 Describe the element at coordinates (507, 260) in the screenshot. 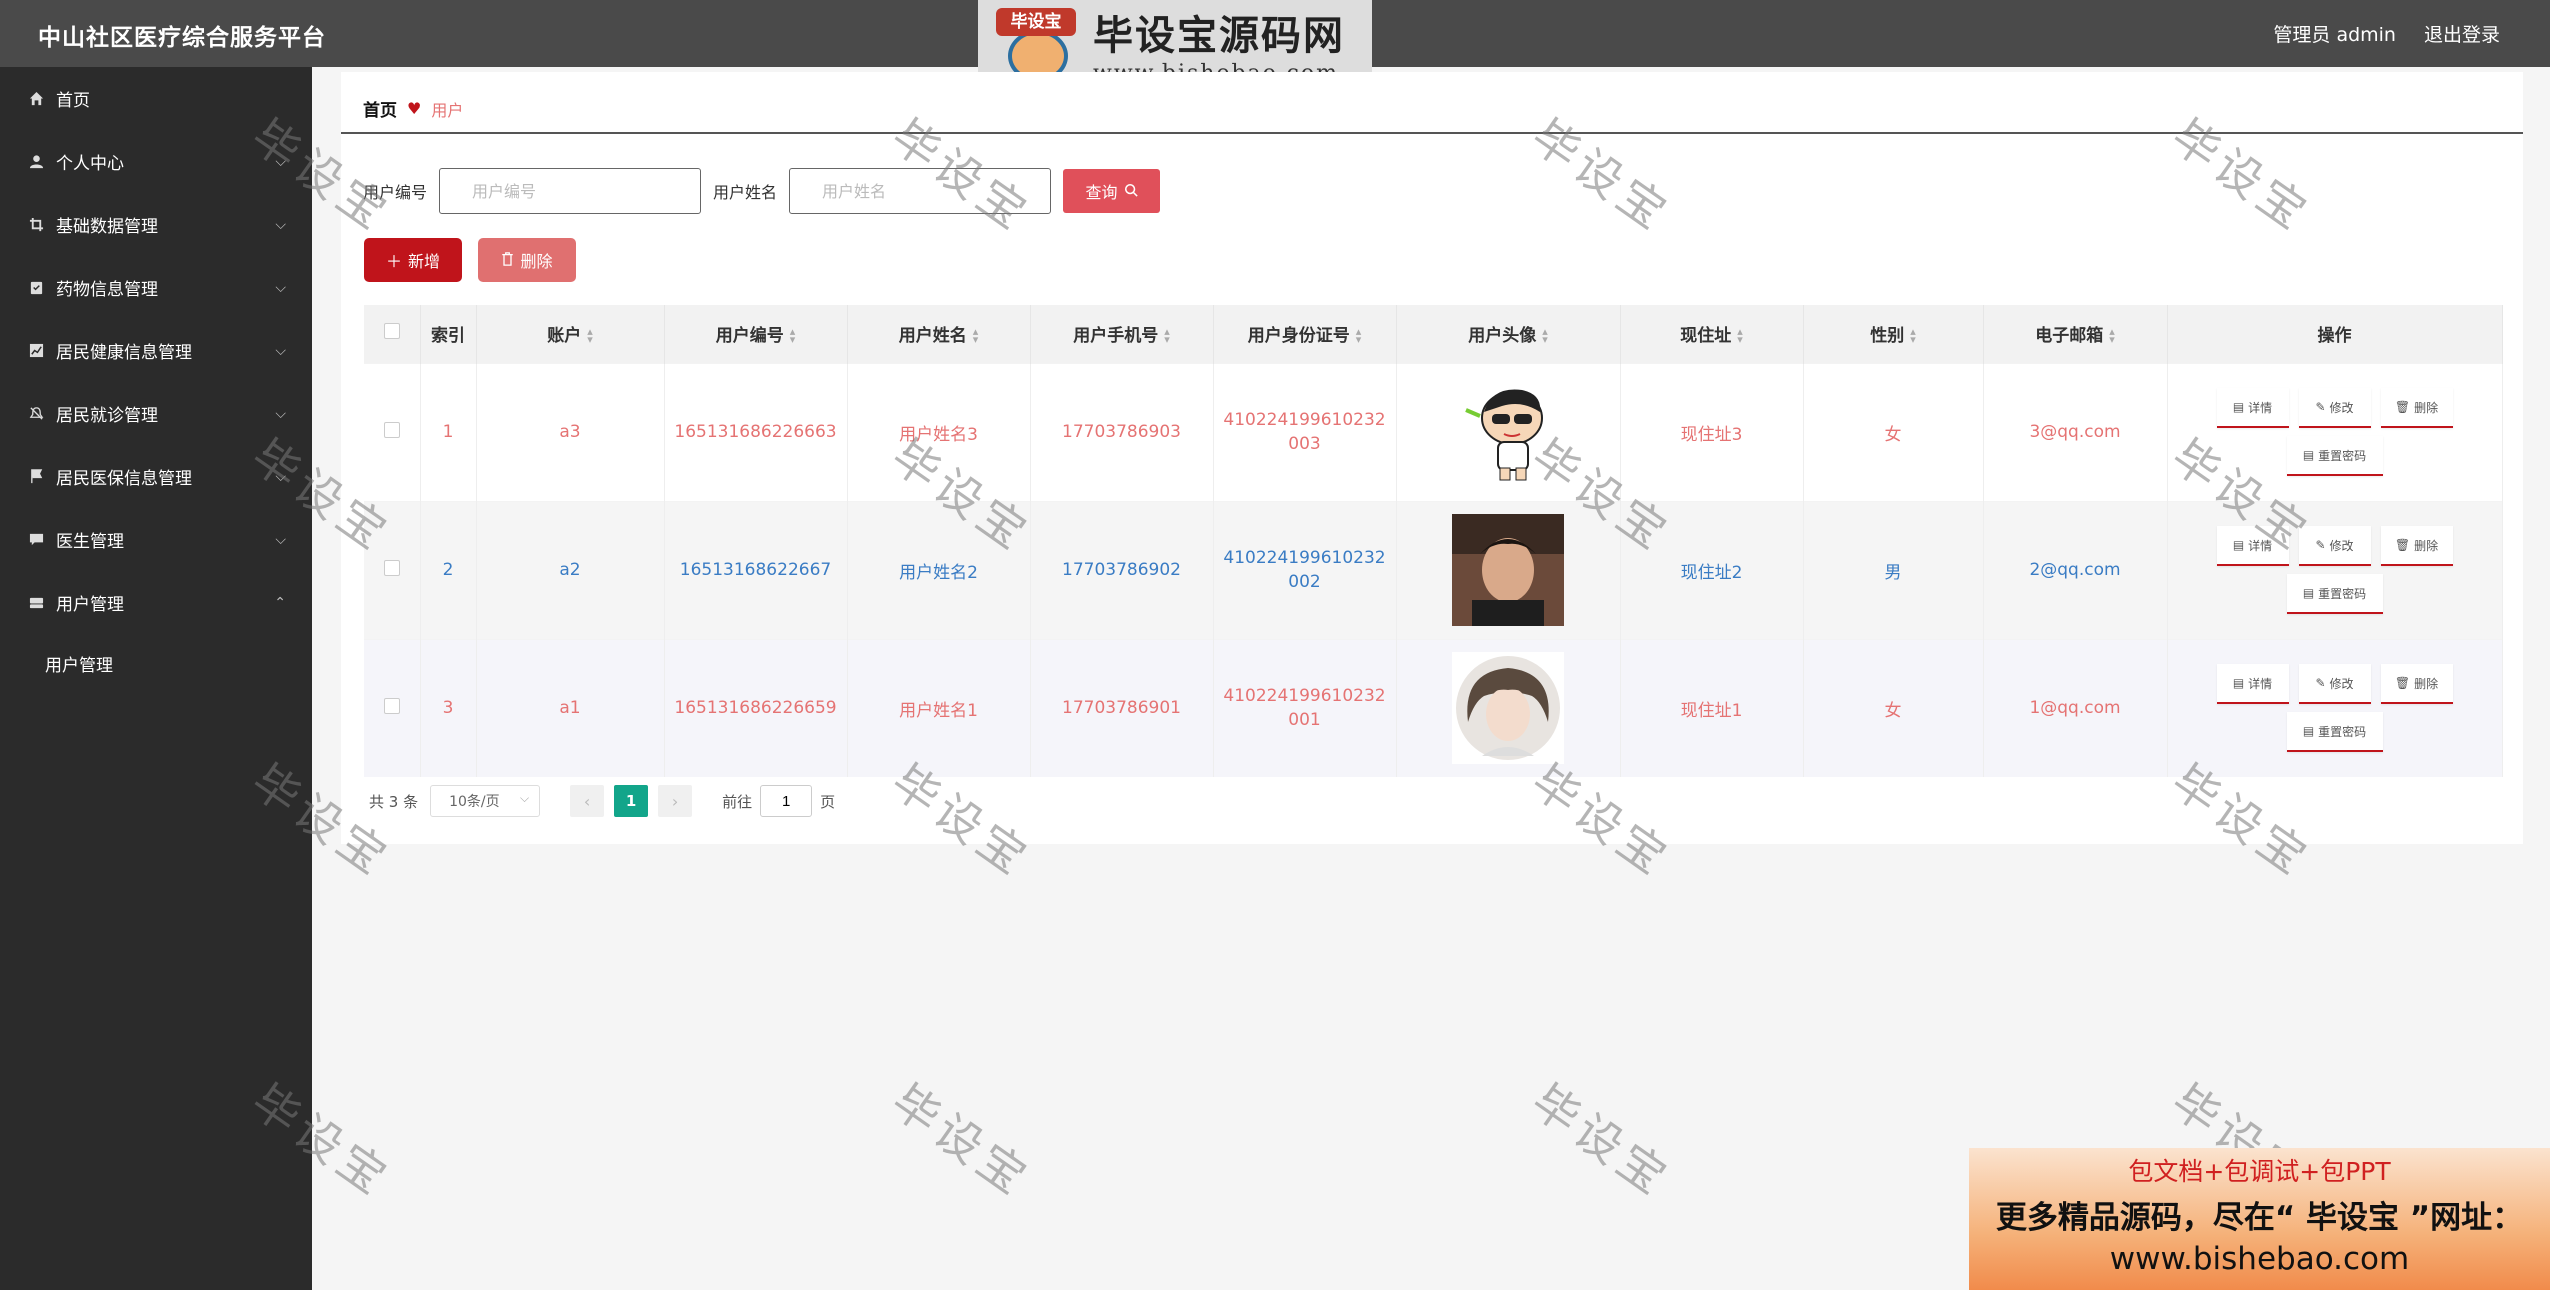

I see `trash-icon` at that location.